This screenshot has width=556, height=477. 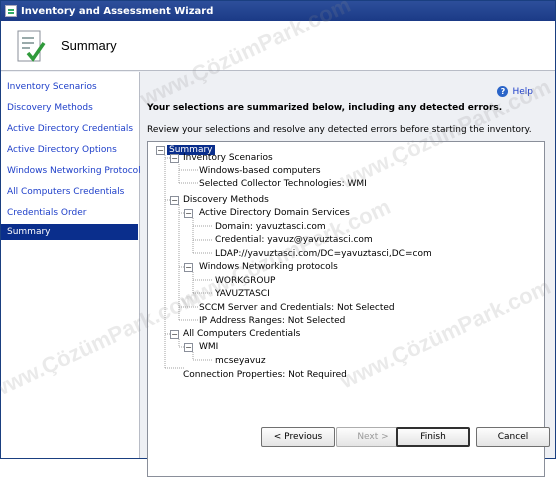 What do you see at coordinates (69, 108) in the screenshot?
I see `nav-item-discovery-methods: Discovery Methods` at bounding box center [69, 108].